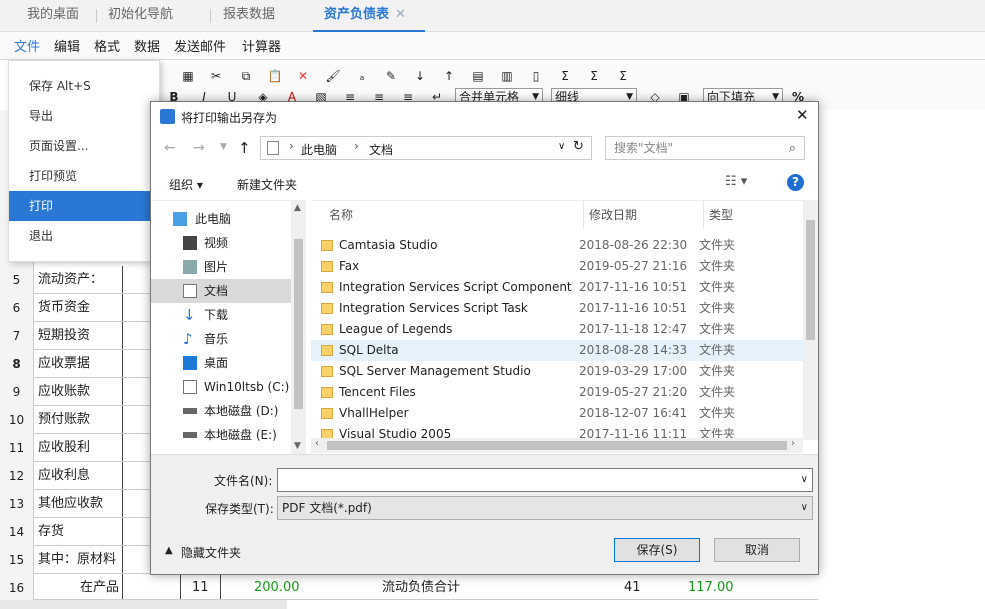 The width and height of the screenshot is (985, 609). What do you see at coordinates (71, 279) in the screenshot?
I see `row-label: 流动资产：` at bounding box center [71, 279].